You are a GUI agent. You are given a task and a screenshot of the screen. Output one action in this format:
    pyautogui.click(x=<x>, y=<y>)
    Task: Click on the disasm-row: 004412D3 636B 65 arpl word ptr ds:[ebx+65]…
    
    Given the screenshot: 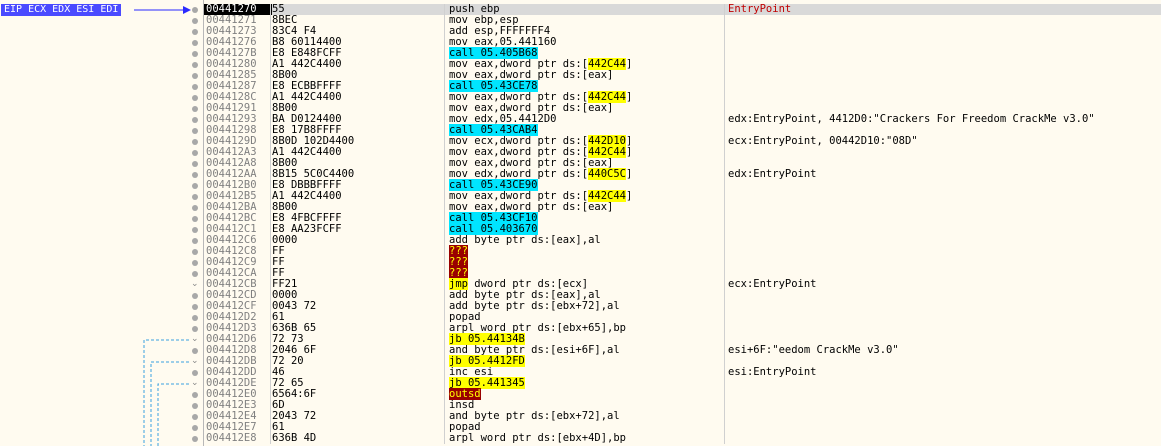 What is the action you would take?
    pyautogui.click(x=682, y=328)
    